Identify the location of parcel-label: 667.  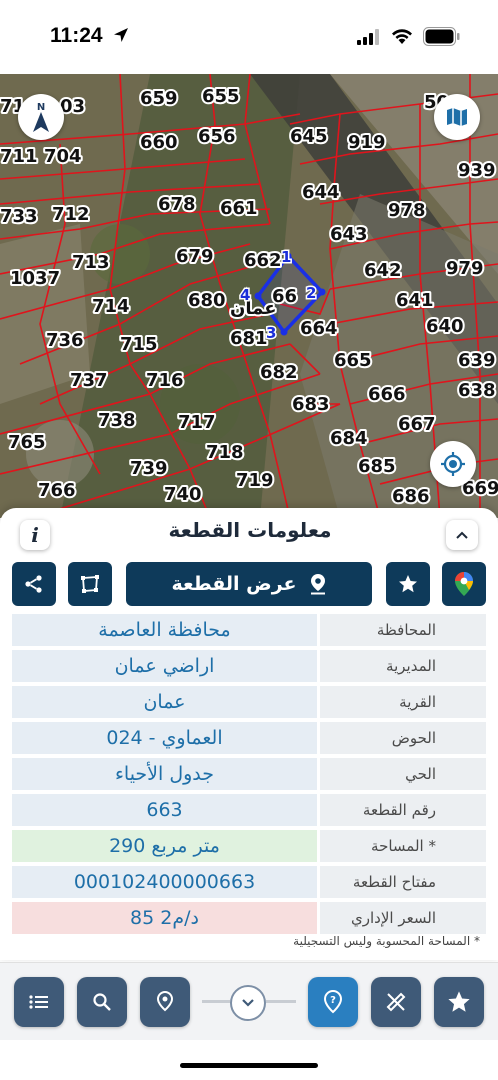
(417, 424).